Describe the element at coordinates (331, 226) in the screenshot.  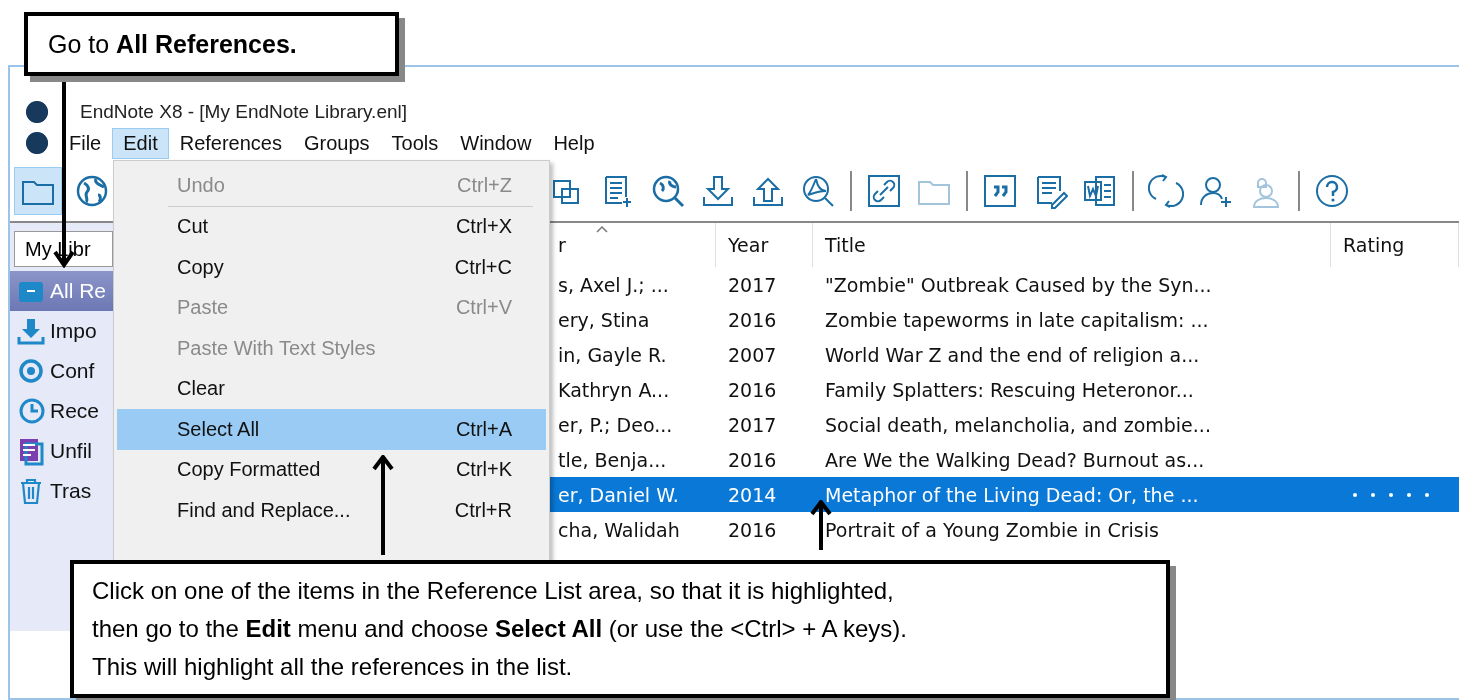
I see `menu-item: Cut Ctrl+X` at that location.